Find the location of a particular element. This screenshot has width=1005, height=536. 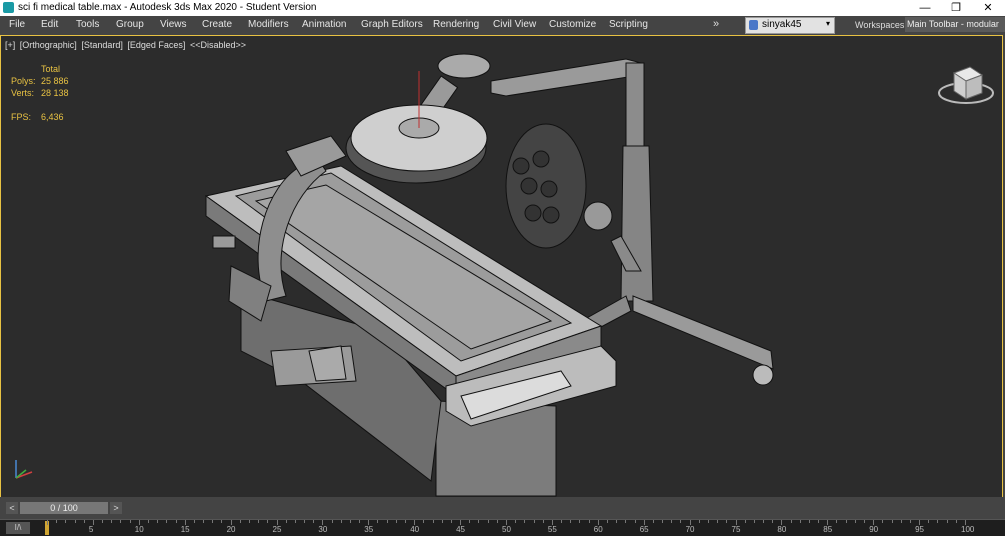

track-tick-label: 45 is located at coordinates (460, 529).